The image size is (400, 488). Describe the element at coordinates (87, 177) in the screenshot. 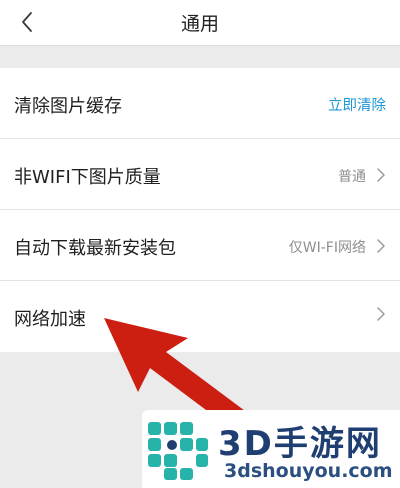

I see `settings-row-label: 非WIFI下图片质量` at that location.